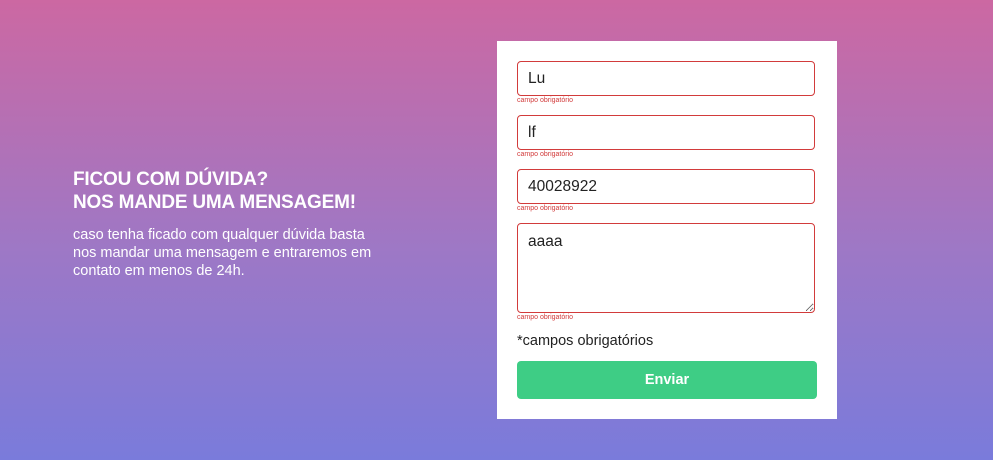 The width and height of the screenshot is (993, 460). I want to click on message-textarea: aaaa, so click(666, 268).